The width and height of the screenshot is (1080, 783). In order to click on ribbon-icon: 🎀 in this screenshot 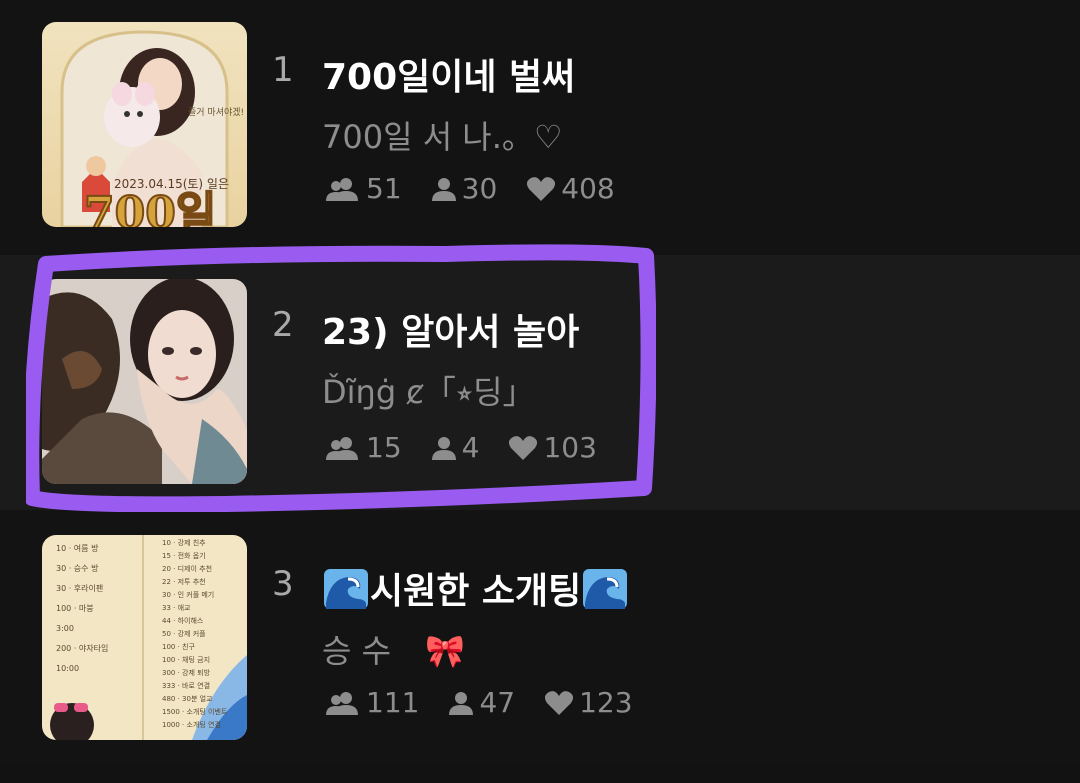, I will do `click(445, 651)`.